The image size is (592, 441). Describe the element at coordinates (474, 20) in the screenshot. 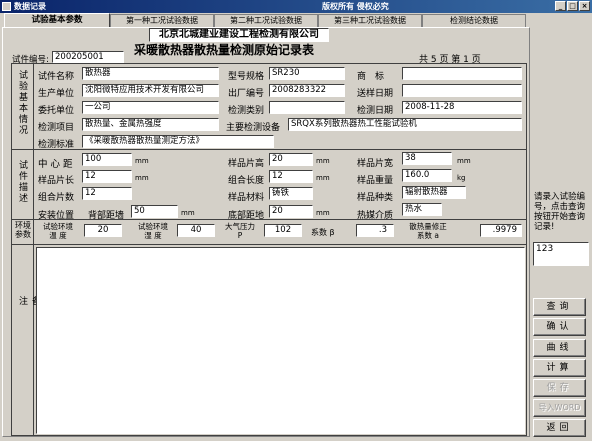

I see `tab-conclusion: 检测结论数据` at that location.